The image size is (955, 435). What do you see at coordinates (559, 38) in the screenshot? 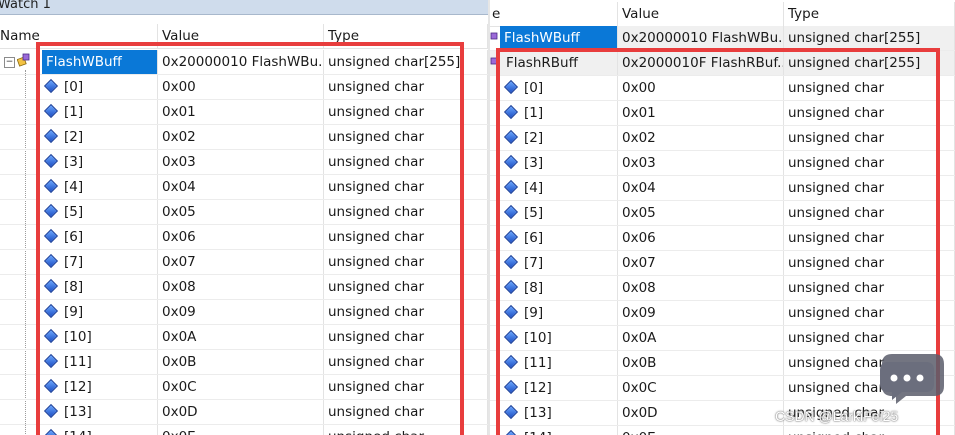
I see `watch-top-name: FlashWBuff` at bounding box center [559, 38].